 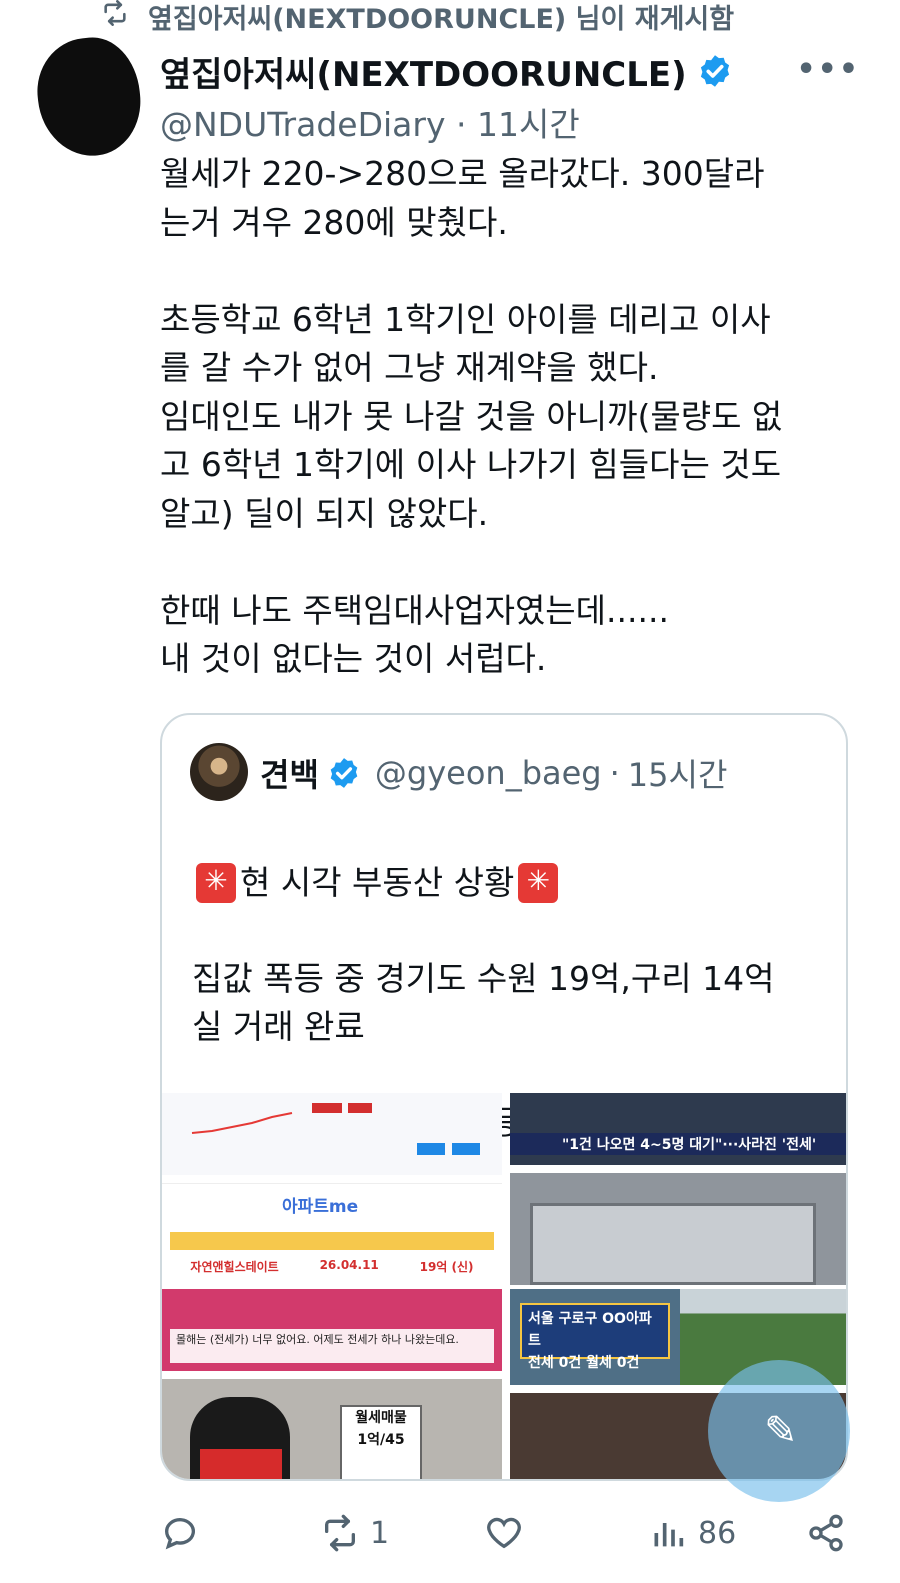 I want to click on feather-icon: ✎, so click(x=781, y=1431).